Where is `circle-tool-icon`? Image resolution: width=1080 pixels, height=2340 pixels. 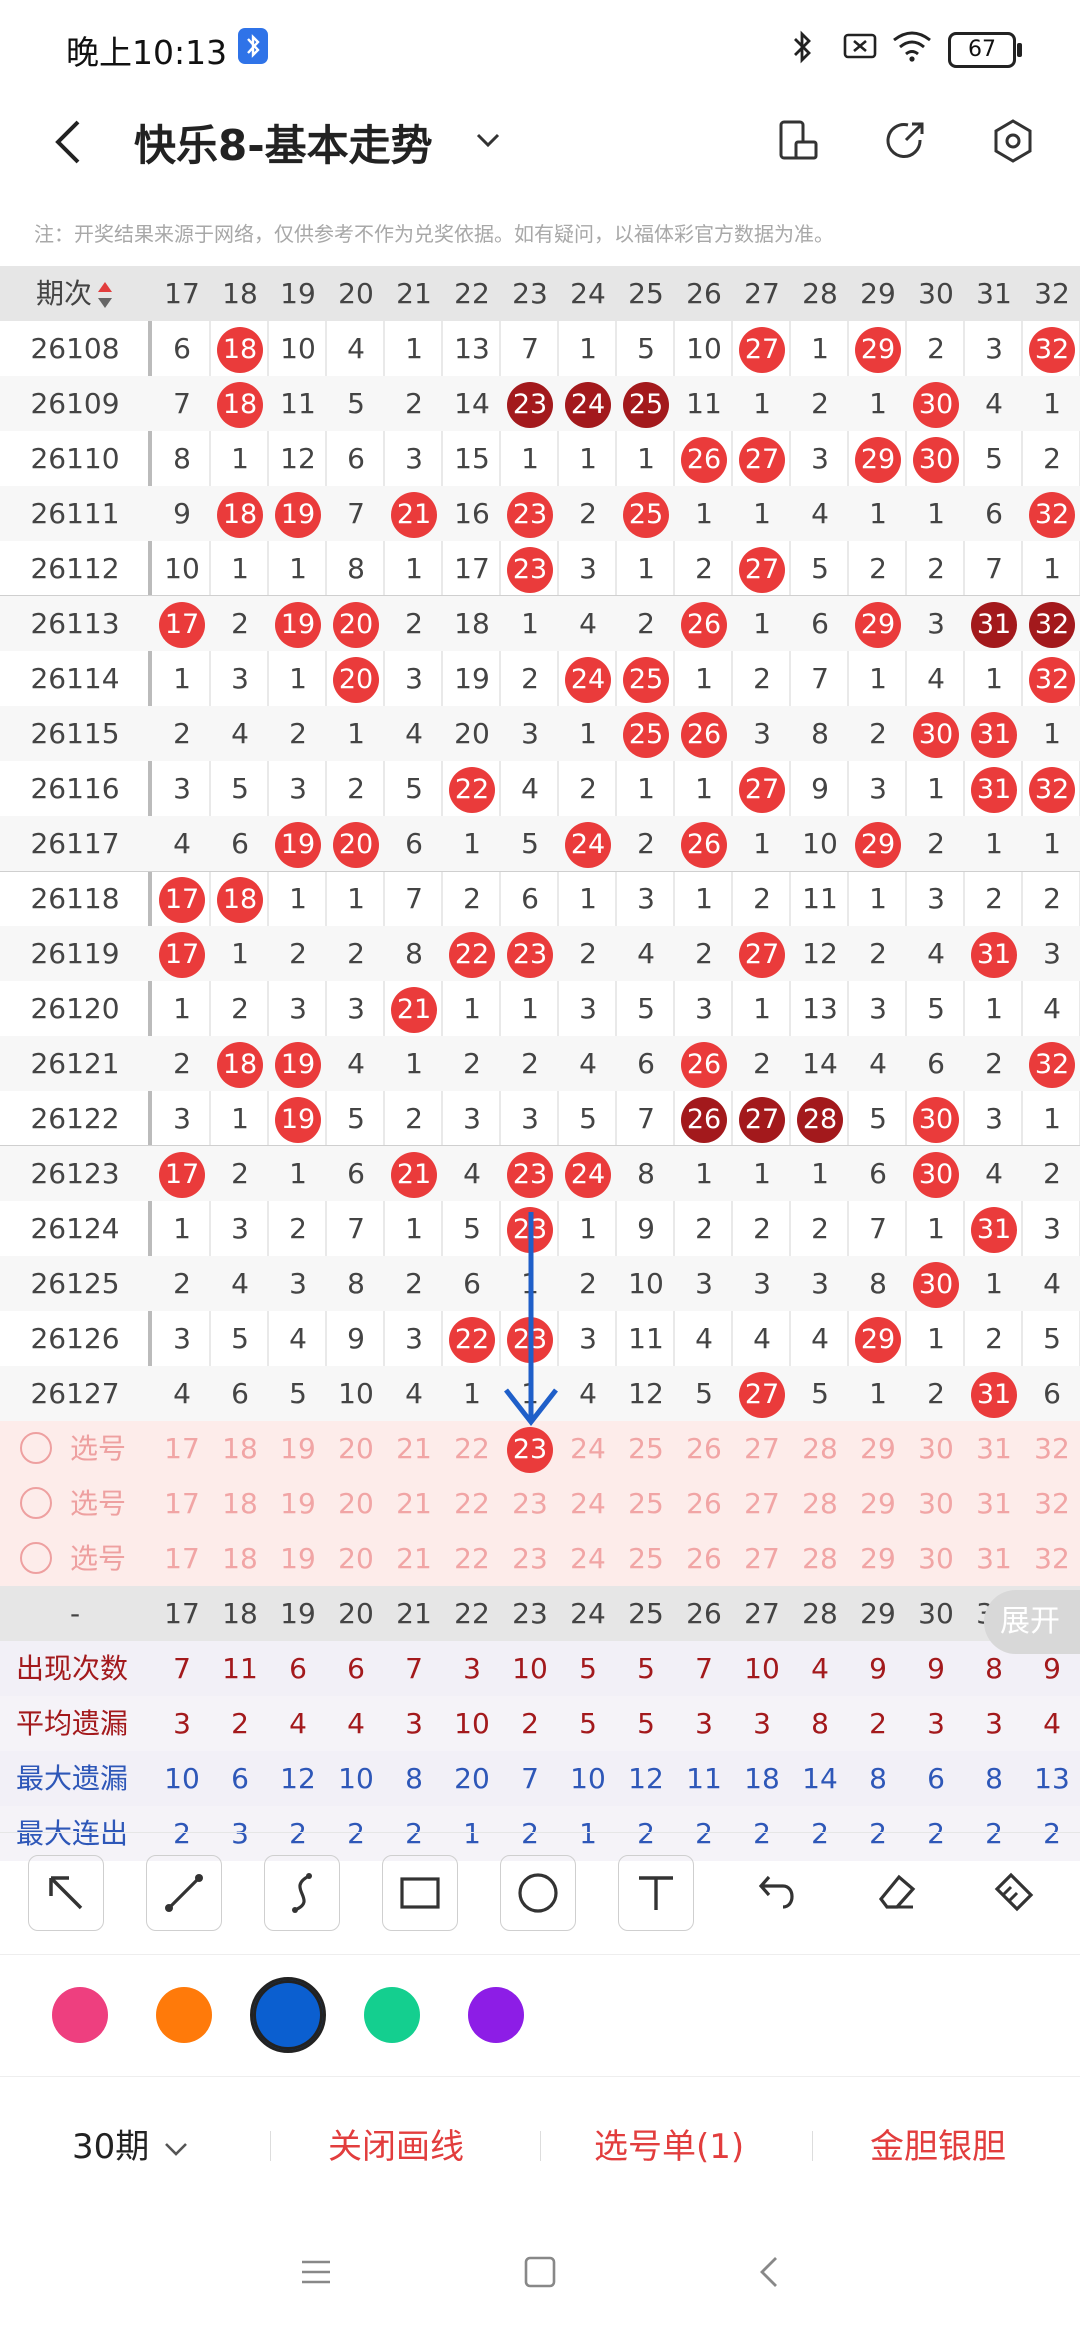
circle-tool-icon is located at coordinates (538, 1893).